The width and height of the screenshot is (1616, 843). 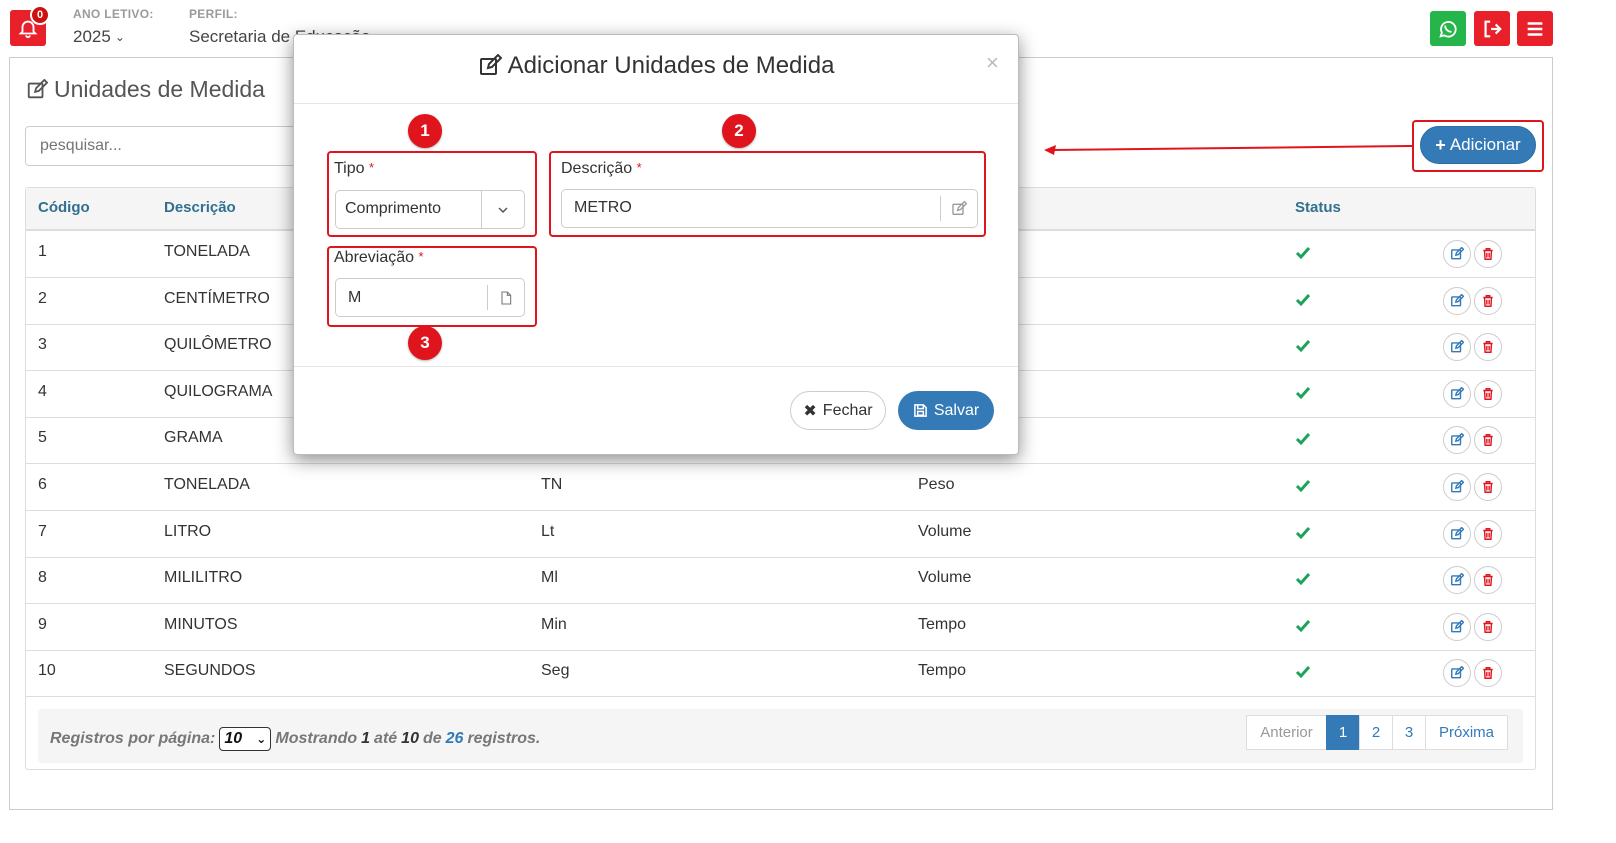 I want to click on modal-header-divider, so click(x=656, y=103).